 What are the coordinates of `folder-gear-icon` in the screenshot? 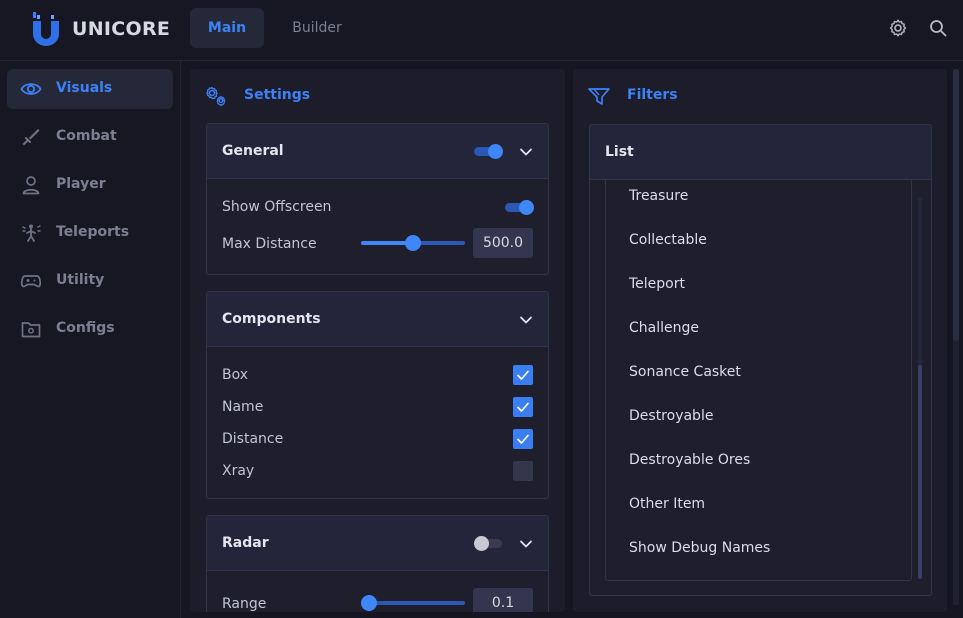 It's located at (31, 330).